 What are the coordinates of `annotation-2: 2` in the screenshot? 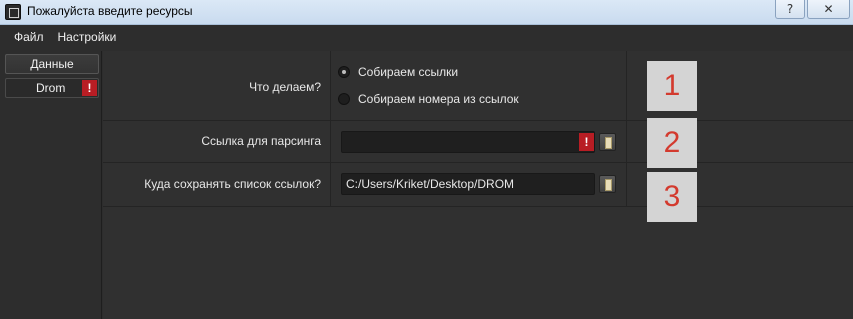 It's located at (672, 143).